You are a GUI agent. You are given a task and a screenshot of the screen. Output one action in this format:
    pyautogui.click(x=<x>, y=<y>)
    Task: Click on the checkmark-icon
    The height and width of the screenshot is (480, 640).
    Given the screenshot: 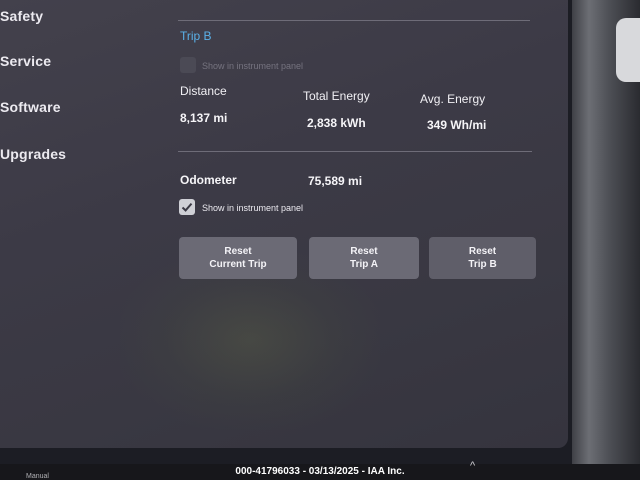 What is the action you would take?
    pyautogui.click(x=187, y=207)
    